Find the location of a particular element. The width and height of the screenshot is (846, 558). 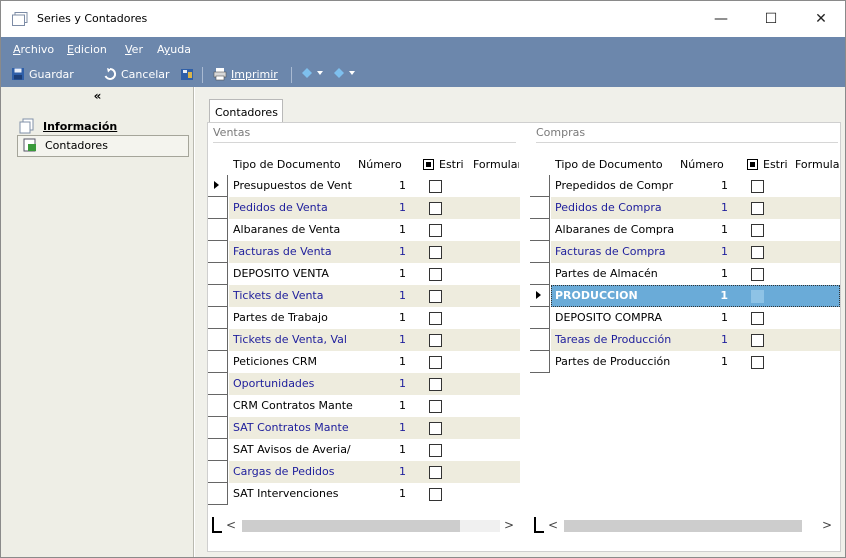

table-row: Tareas de Producción 1 is located at coordinates (685, 340).